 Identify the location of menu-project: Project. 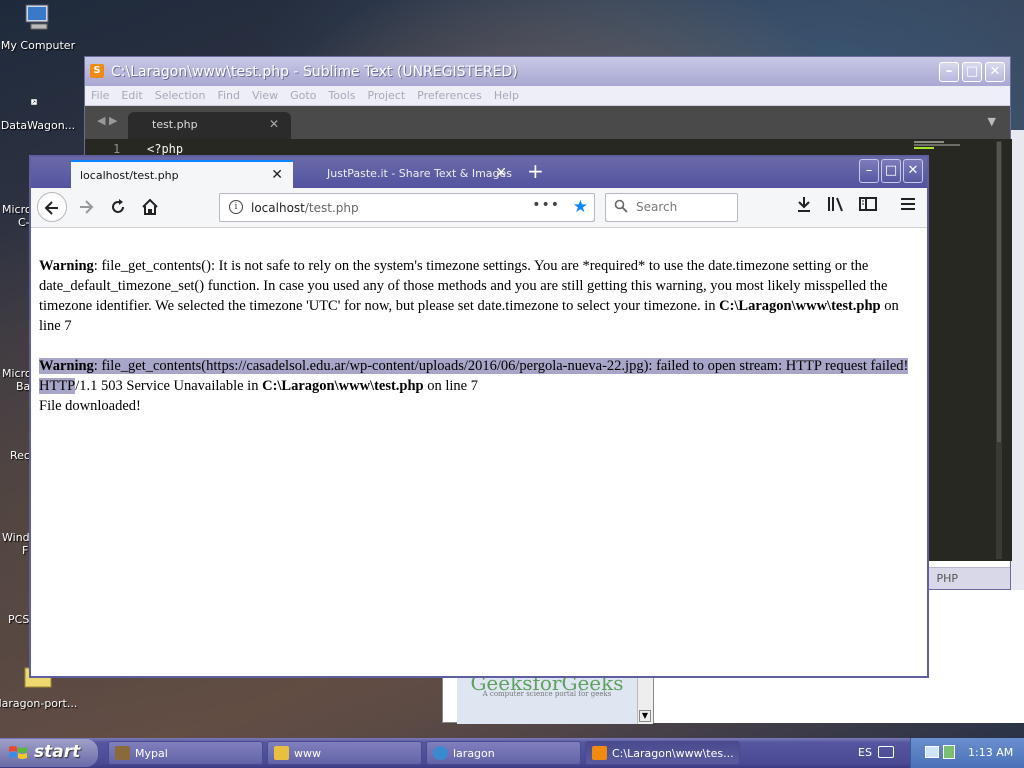
(387, 94).